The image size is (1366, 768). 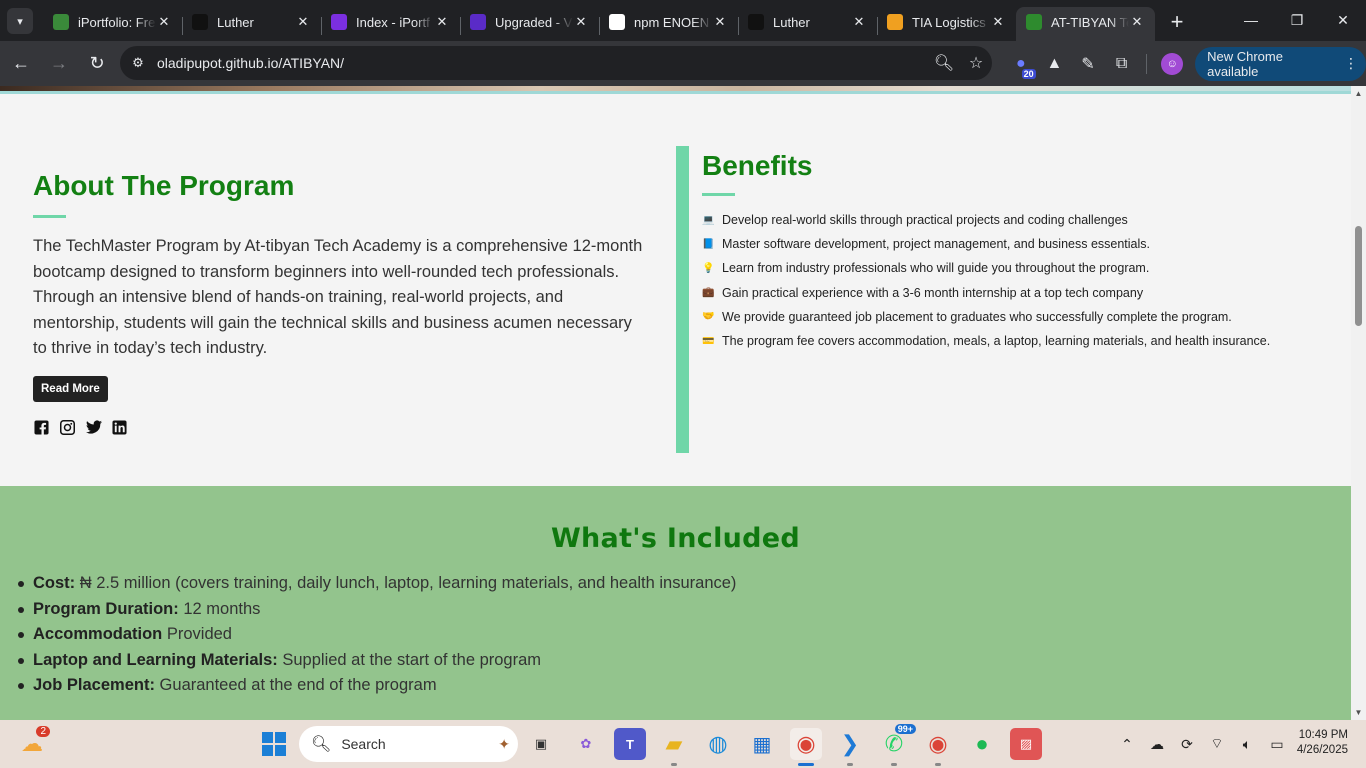 I want to click on included-label: Accommodation, so click(x=98, y=634).